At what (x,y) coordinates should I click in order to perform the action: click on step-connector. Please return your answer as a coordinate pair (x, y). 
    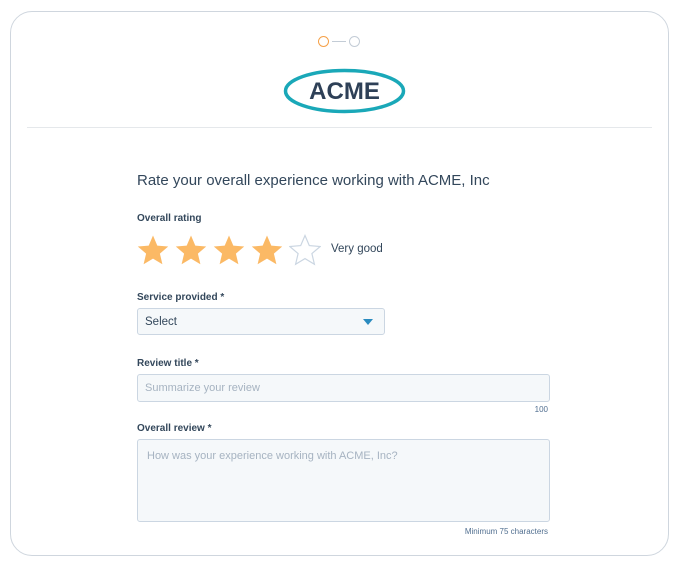
    Looking at the image, I should click on (339, 41).